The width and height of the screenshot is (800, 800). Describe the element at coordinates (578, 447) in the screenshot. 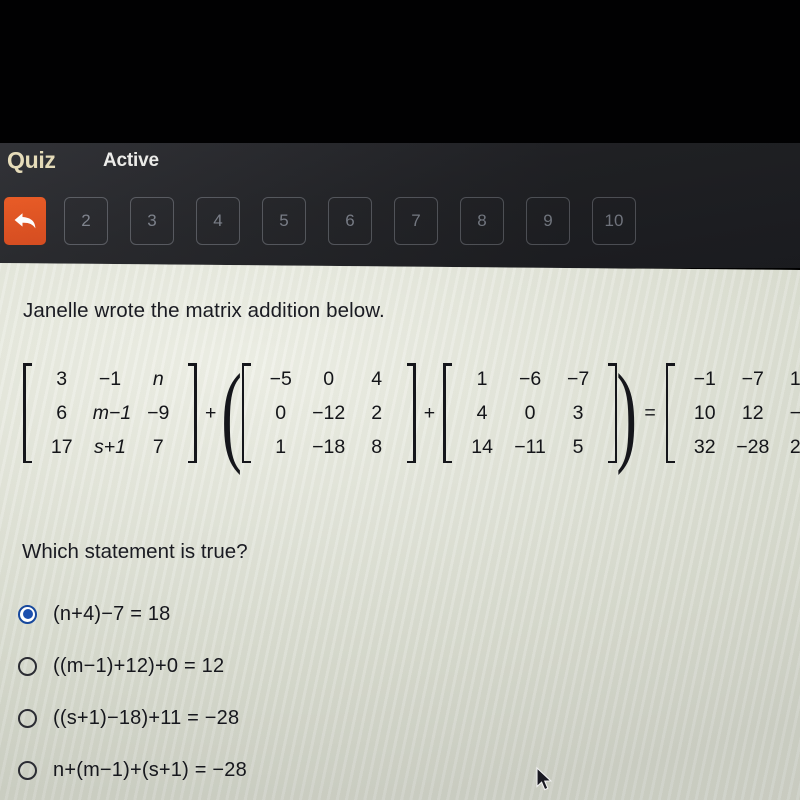

I see `matrix-cell: 5` at that location.